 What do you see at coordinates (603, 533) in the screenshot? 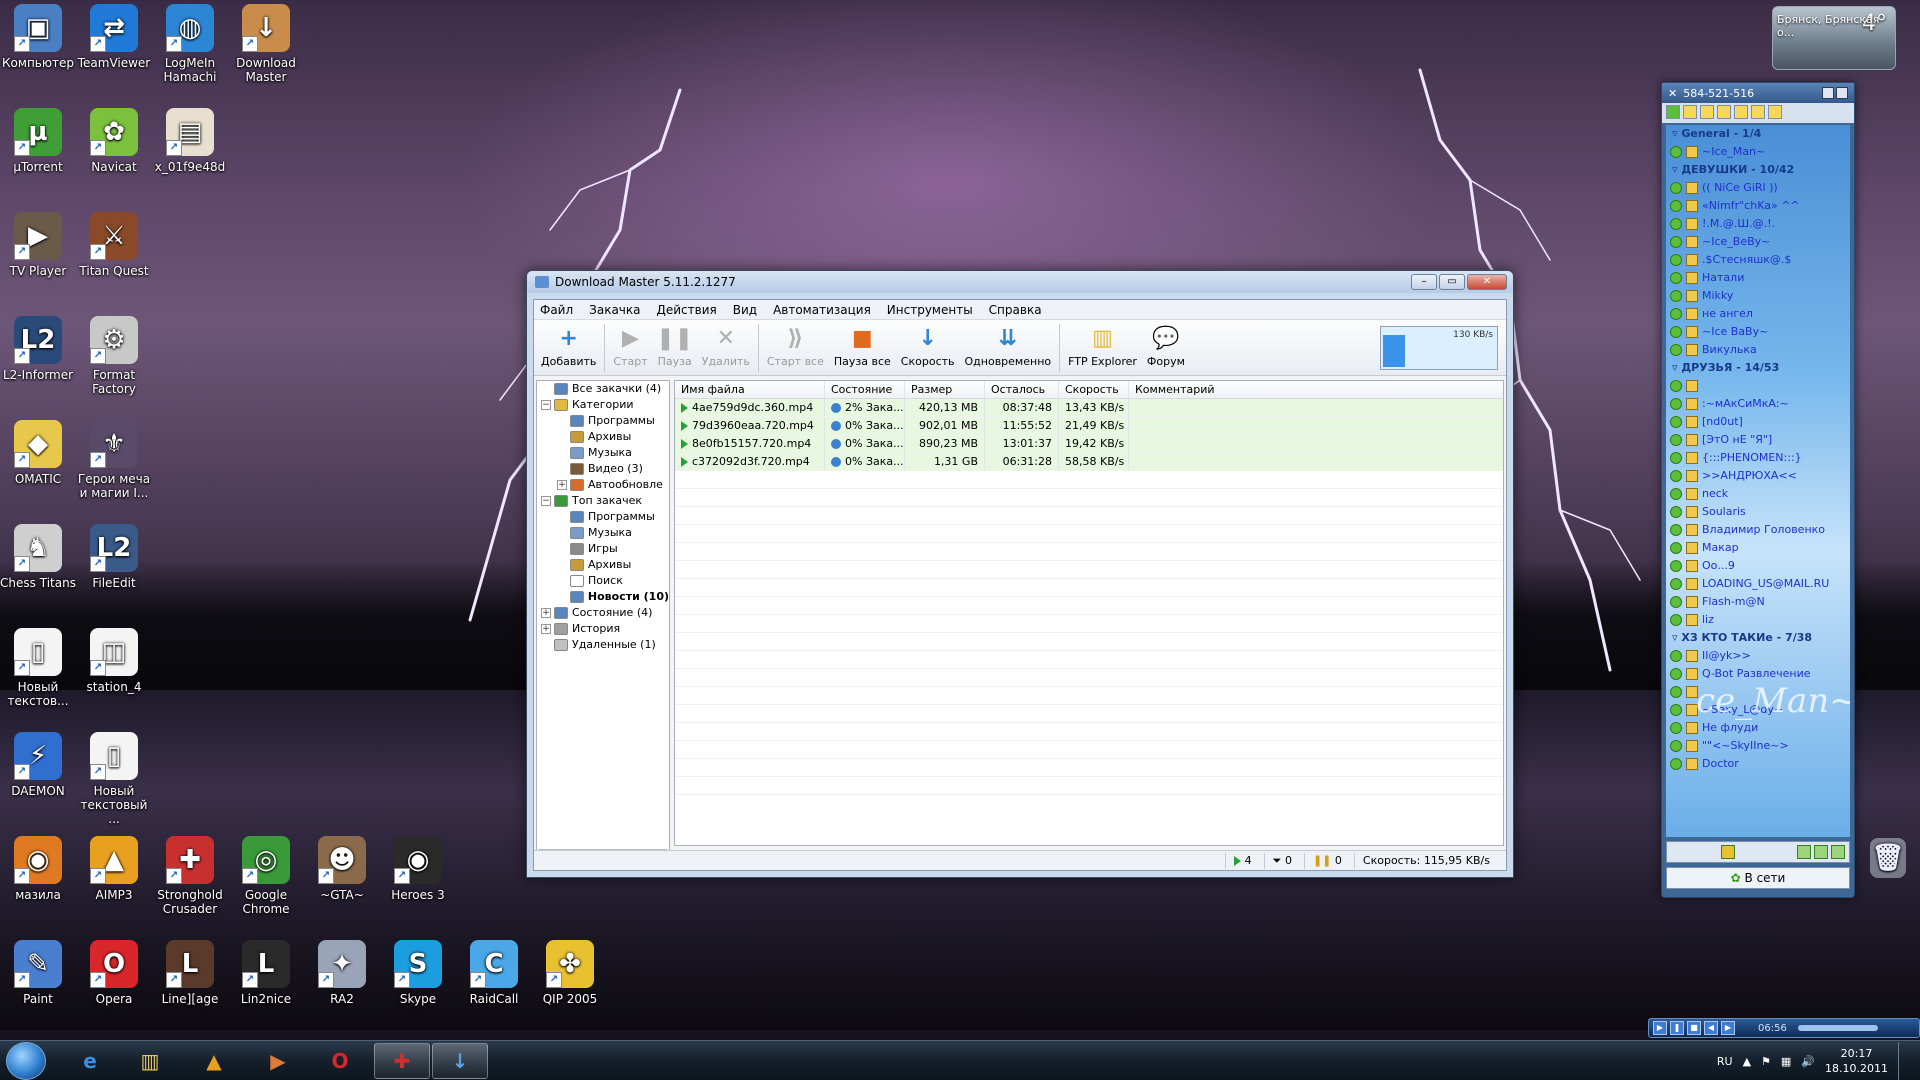
I see `tree-item: Музыка` at bounding box center [603, 533].